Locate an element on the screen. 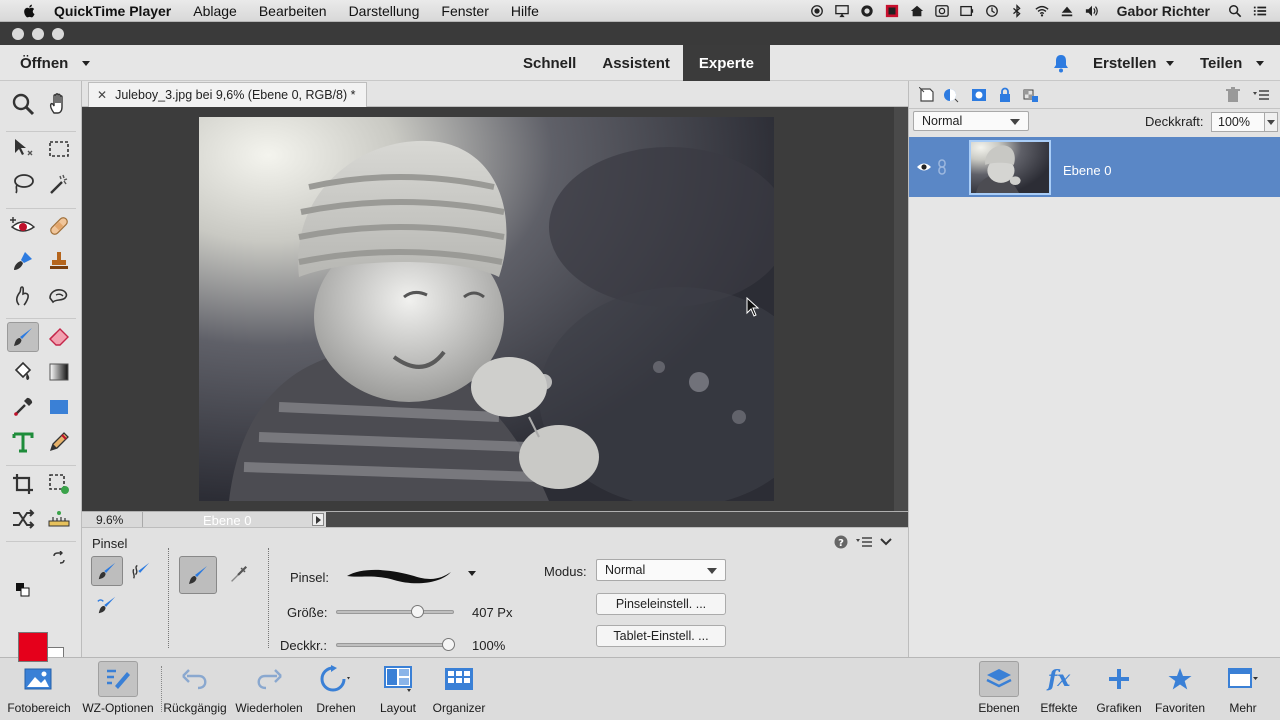 The image size is (1280, 720). eye-visibility-icon is located at coordinates (924, 167).